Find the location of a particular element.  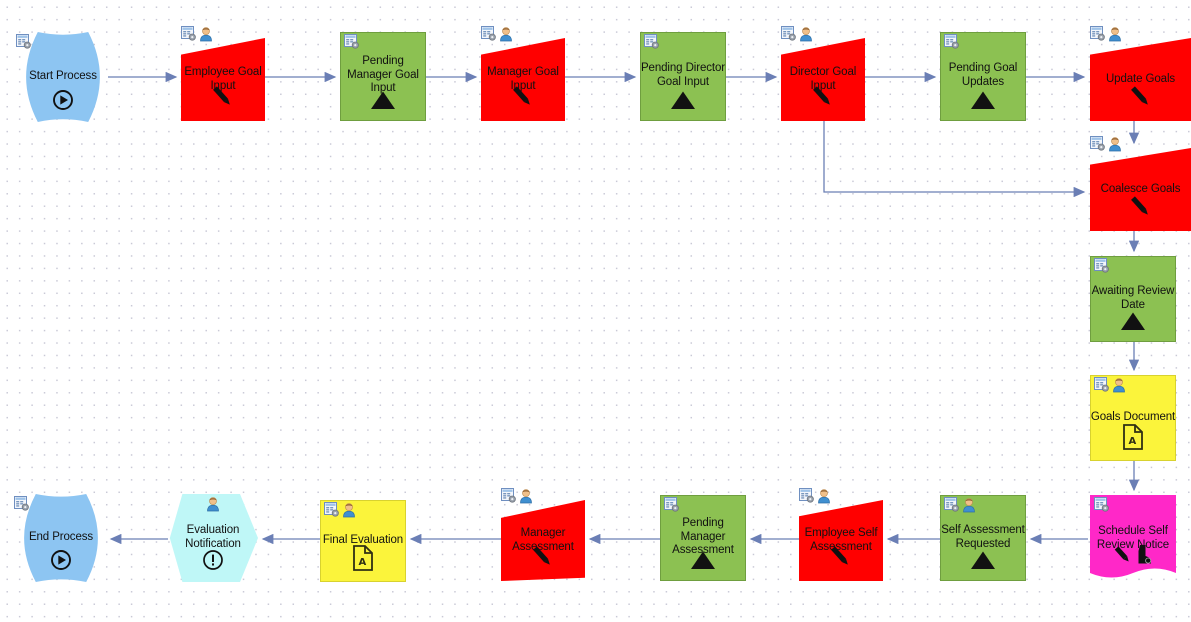

node-self-assessment-requested: Self Assessment Requested is located at coordinates (983, 538).